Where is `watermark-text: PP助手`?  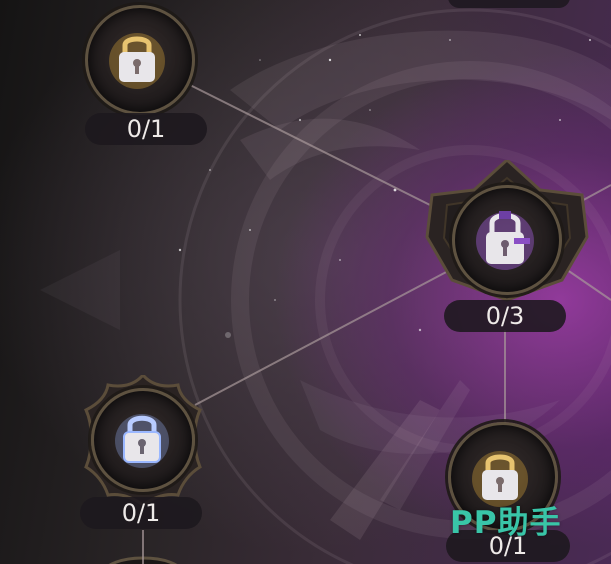
watermark-text: PP助手 is located at coordinates (506, 523).